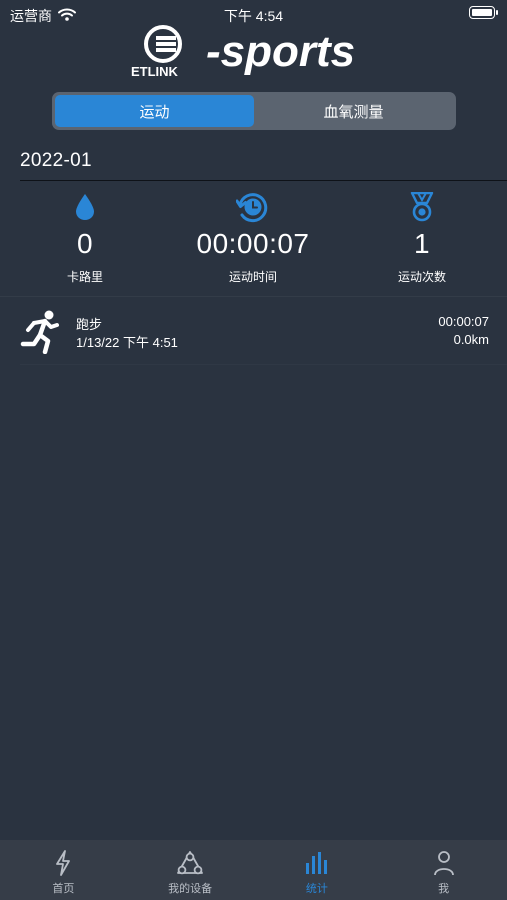 Image resolution: width=507 pixels, height=900 pixels. What do you see at coordinates (63, 863) in the screenshot?
I see `lightning-icon` at bounding box center [63, 863].